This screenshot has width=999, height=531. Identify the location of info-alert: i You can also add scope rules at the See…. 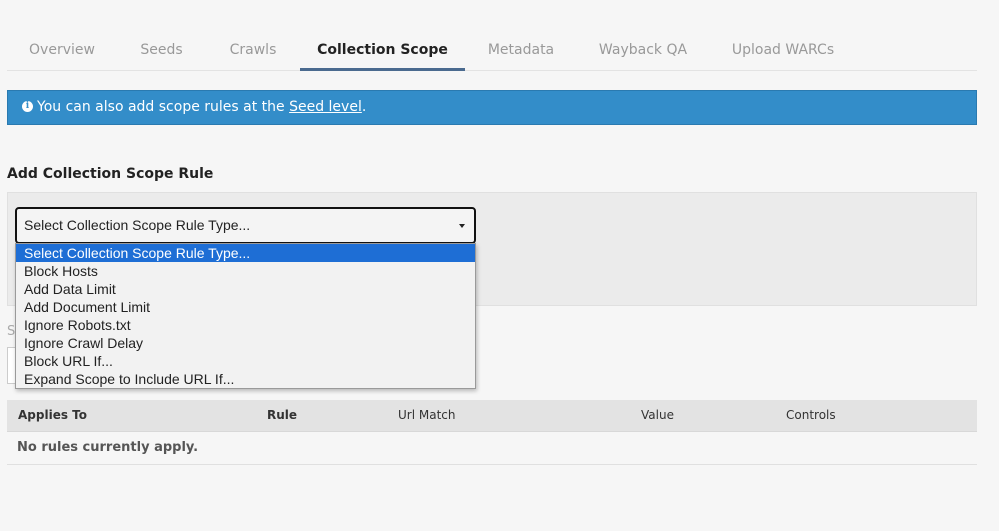
(492, 107).